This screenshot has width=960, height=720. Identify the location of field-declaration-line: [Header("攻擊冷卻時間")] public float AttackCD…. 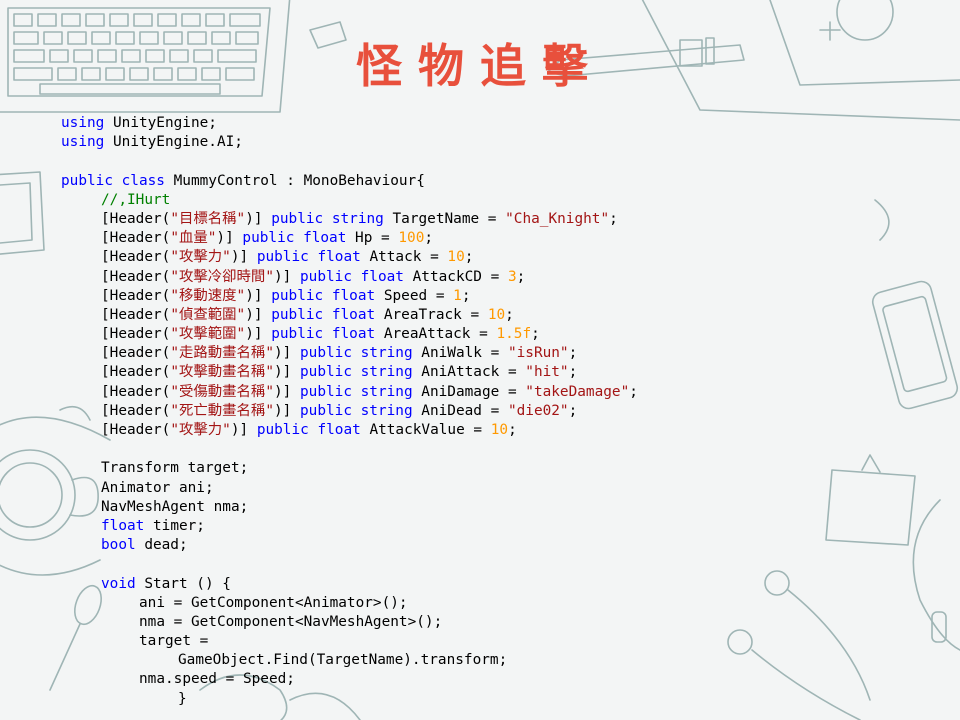
(411, 277).